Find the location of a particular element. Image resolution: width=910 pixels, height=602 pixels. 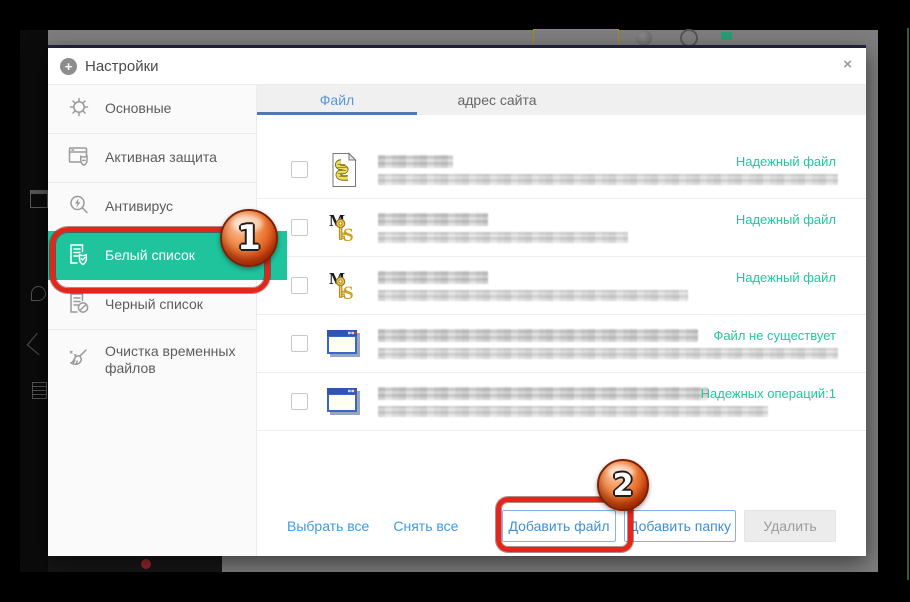

sidebar-item-clean-temp-files: Очистка временных файлов is located at coordinates (152, 359).